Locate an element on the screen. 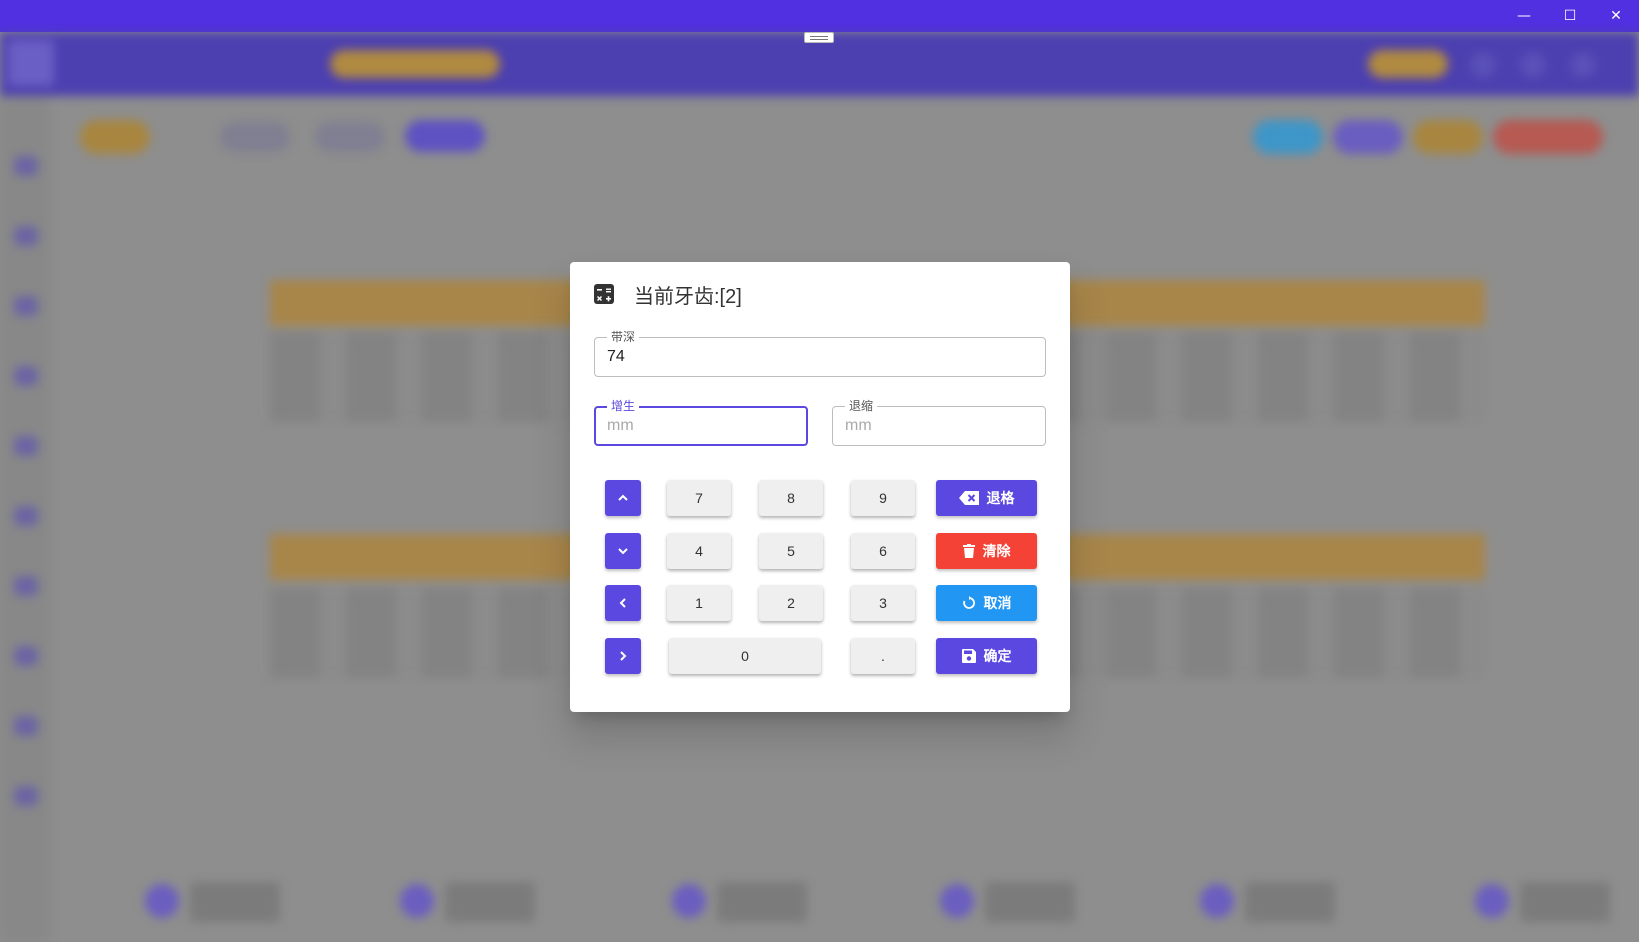 This screenshot has width=1639, height=942. key-5: 5 is located at coordinates (791, 551).